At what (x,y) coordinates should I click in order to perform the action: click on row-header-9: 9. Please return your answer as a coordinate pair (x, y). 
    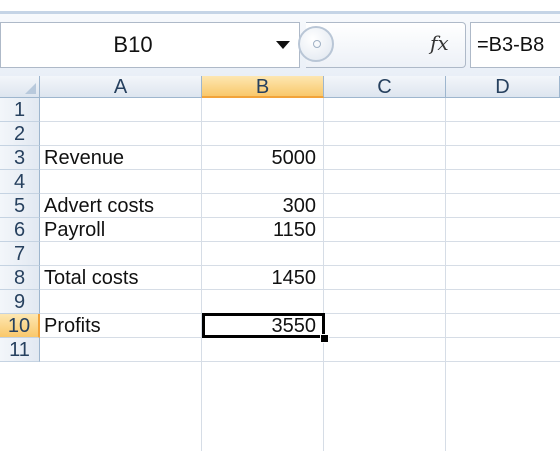
    Looking at the image, I should click on (20, 302).